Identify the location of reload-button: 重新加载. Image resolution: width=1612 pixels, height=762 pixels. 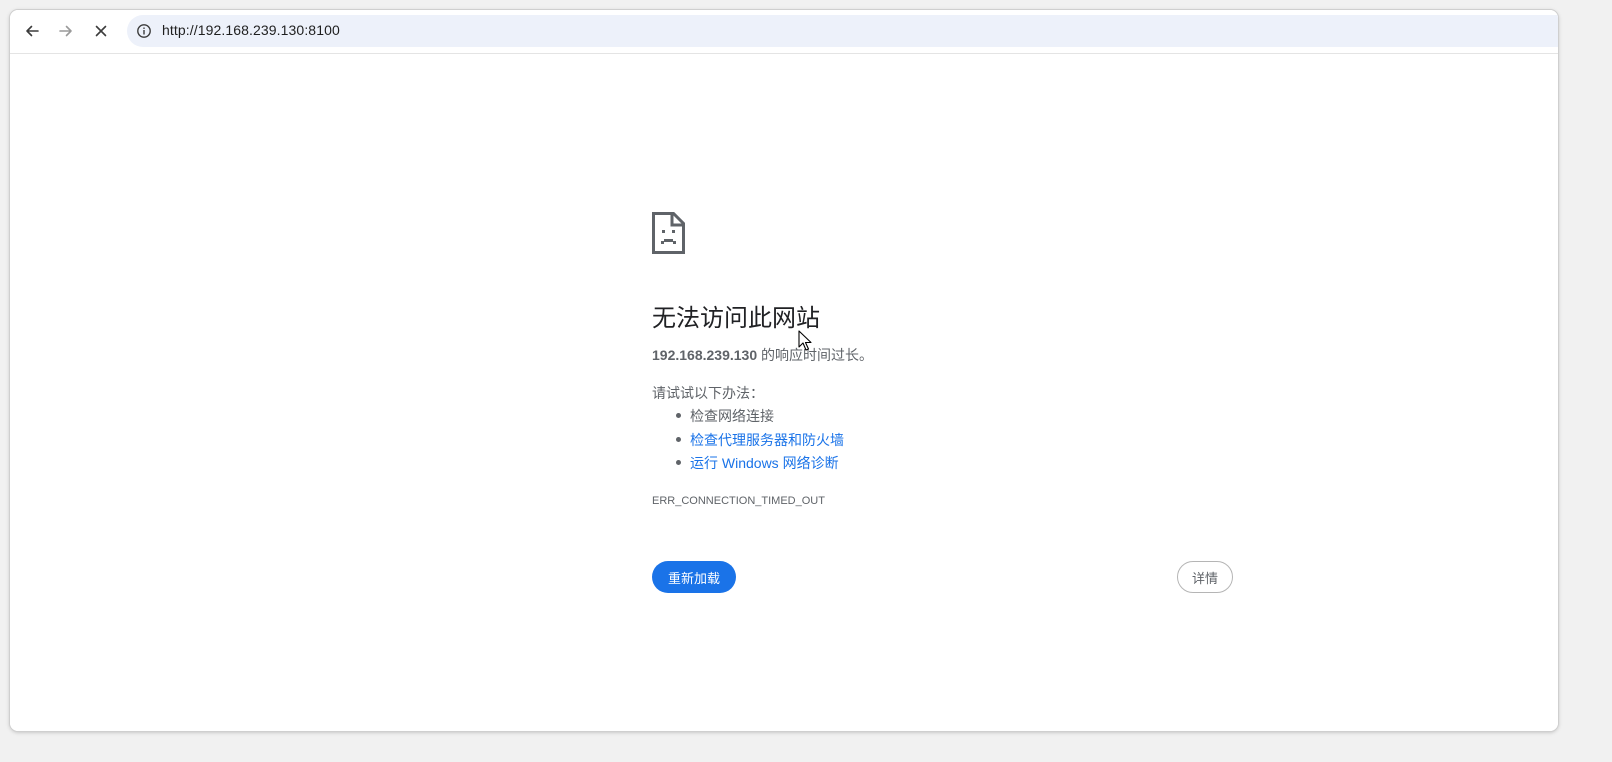
(694, 577).